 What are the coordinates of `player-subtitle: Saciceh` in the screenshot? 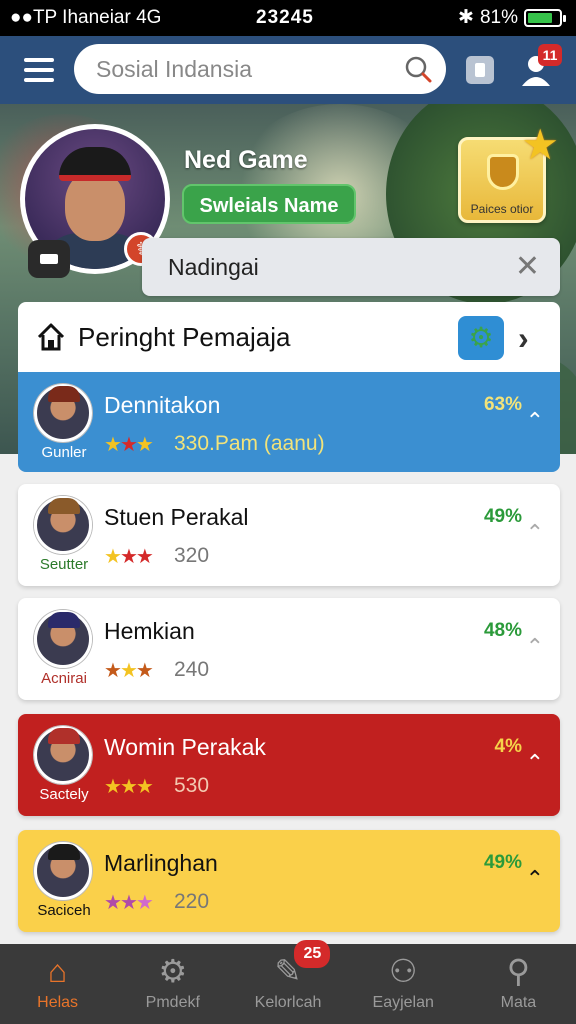 It's located at (64, 910).